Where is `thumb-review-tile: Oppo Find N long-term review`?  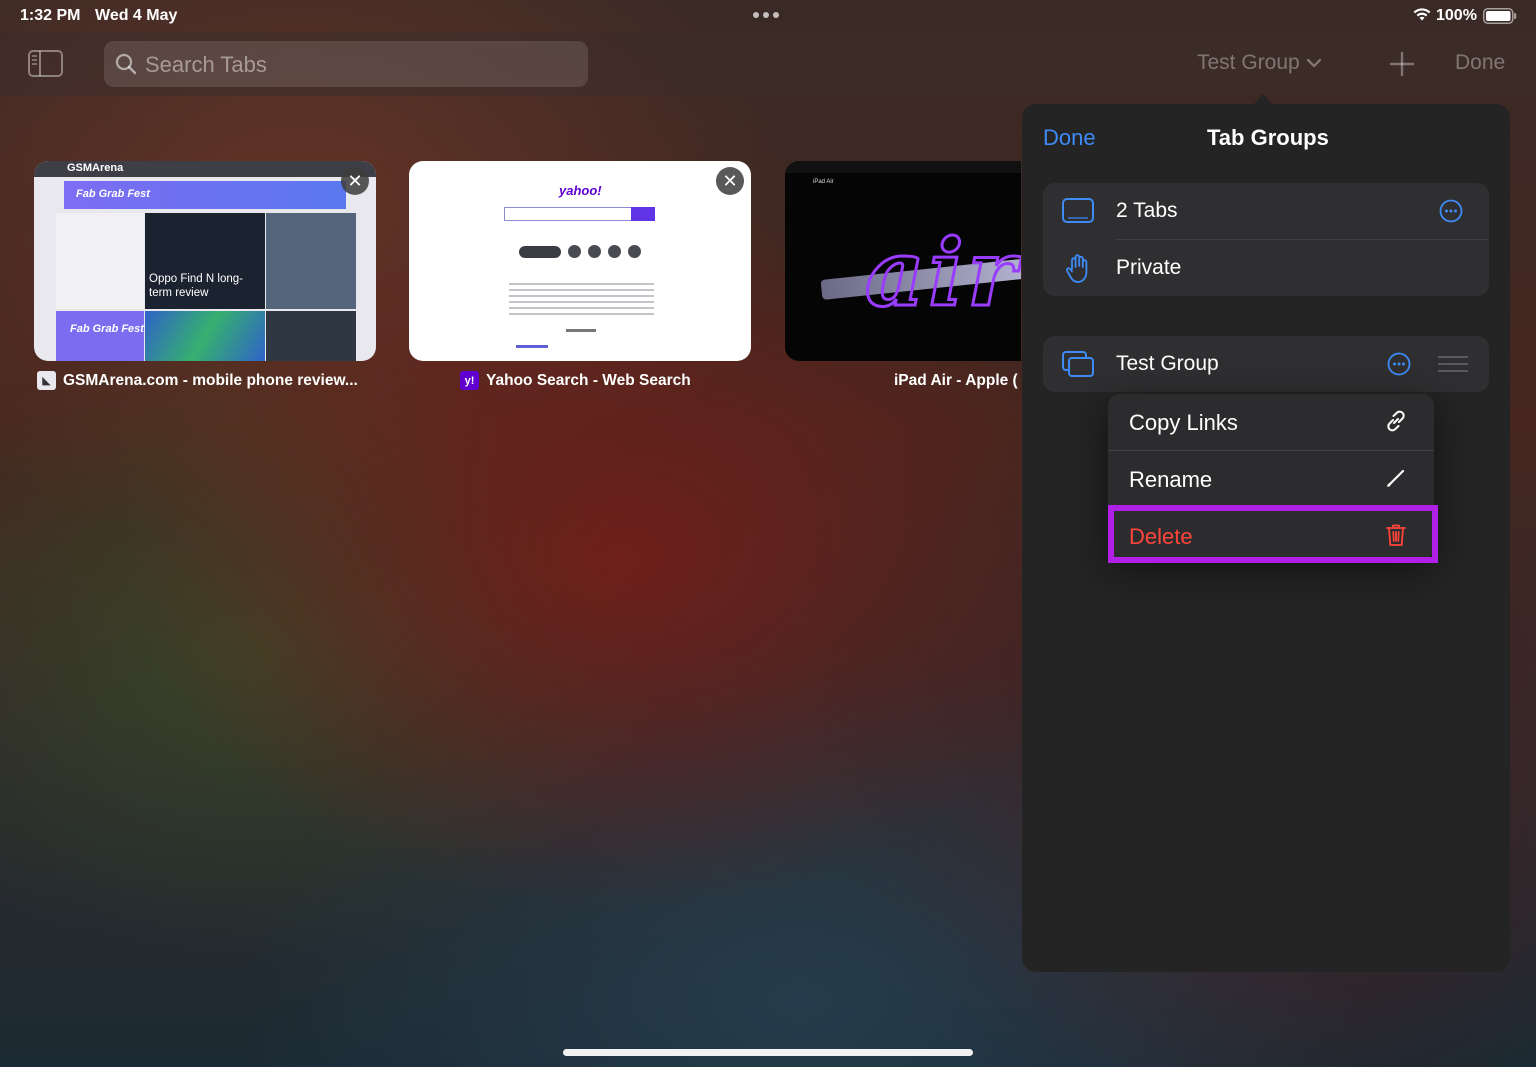
thumb-review-tile: Oppo Find N long-term review is located at coordinates (205, 261).